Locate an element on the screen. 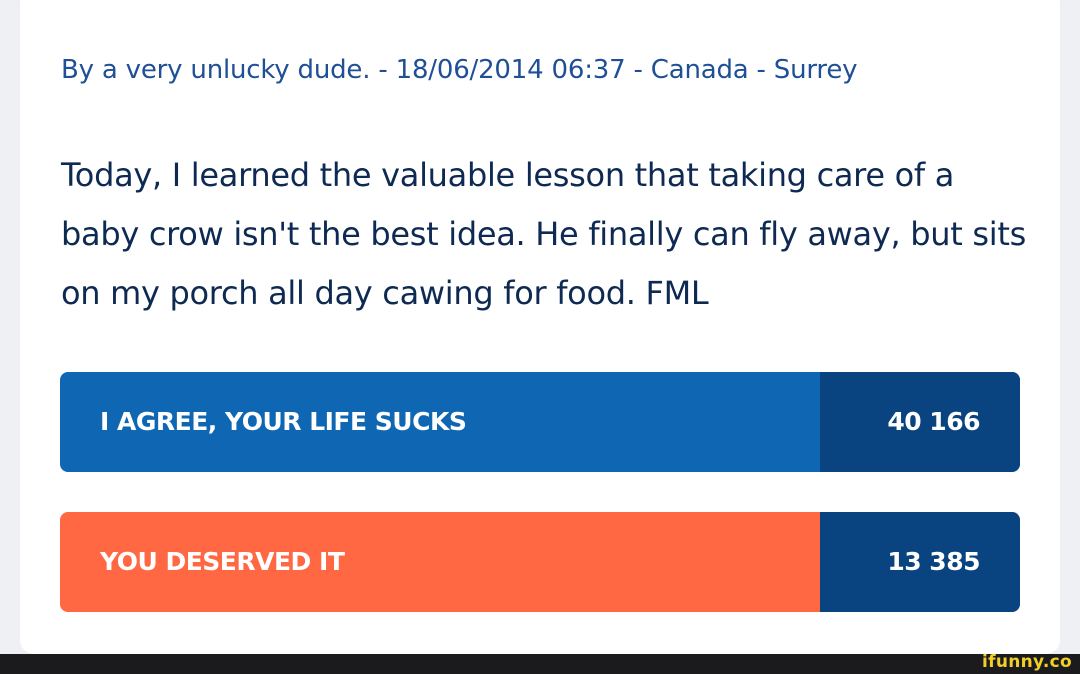 This screenshot has height=674, width=1080. agree-vote-button: I AGREE, YOUR LIFE SUCKS 40 166 is located at coordinates (540, 422).